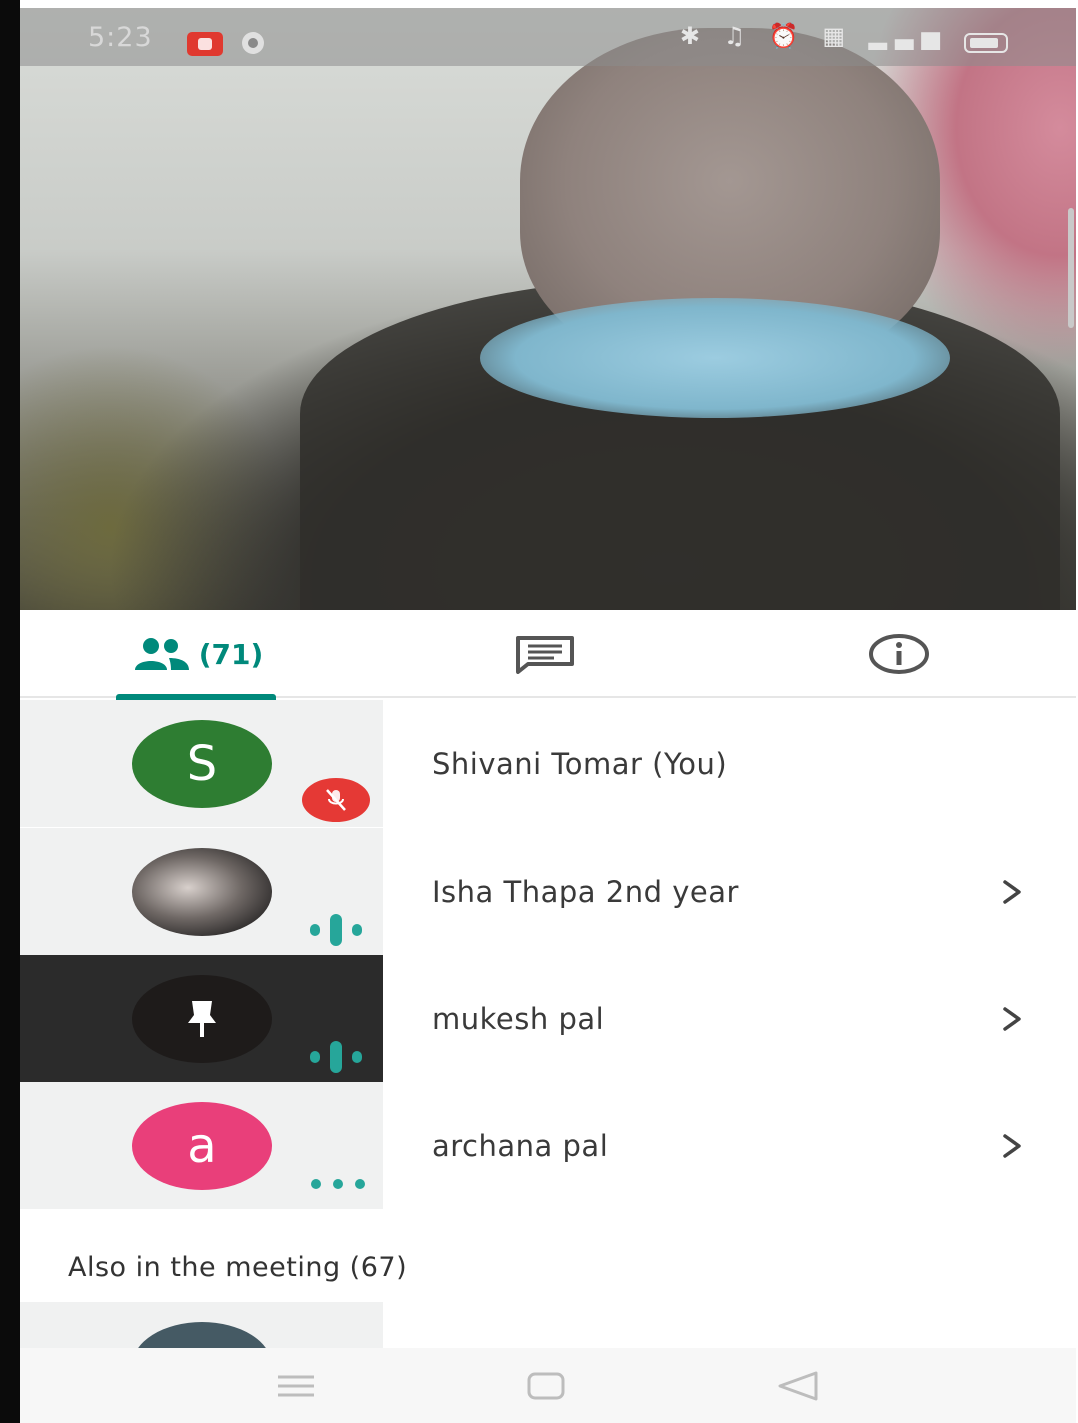  Describe the element at coordinates (585, 891) in the screenshot. I see `participant-name: Isha Thapa 2nd year` at that location.